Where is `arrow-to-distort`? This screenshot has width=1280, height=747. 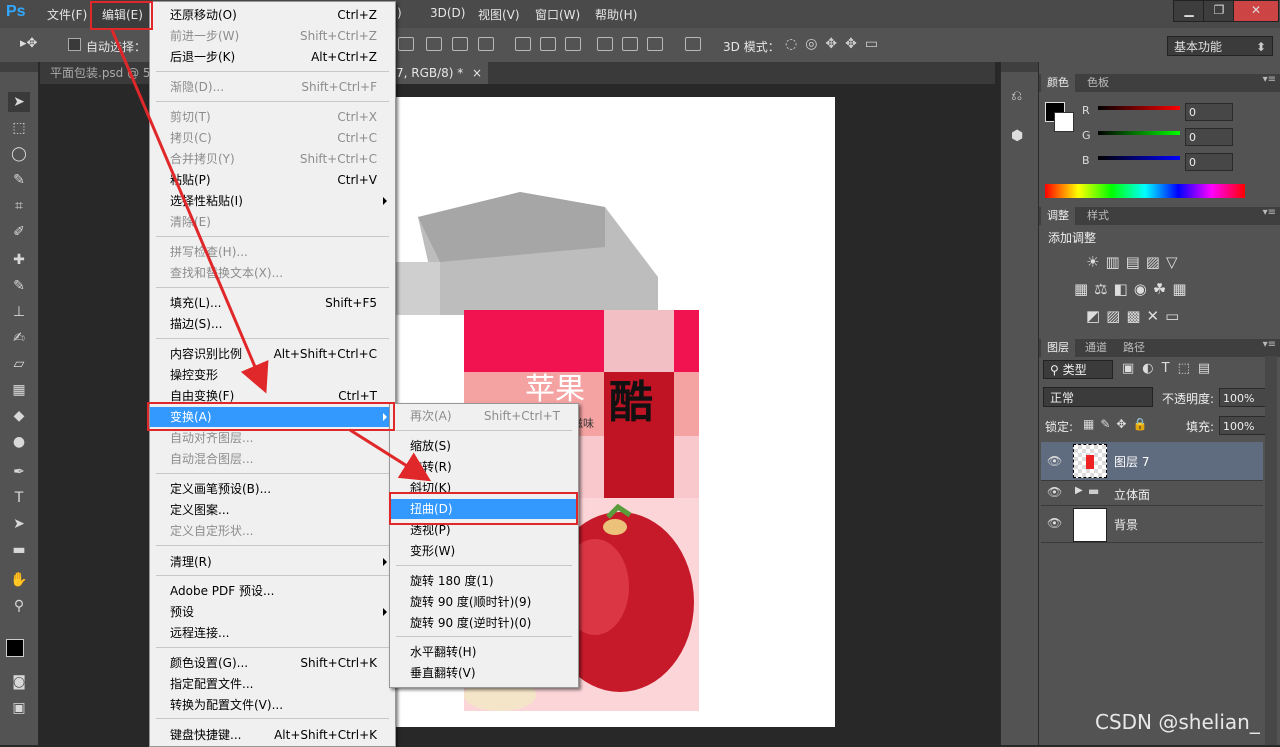 arrow-to-distort is located at coordinates (390, 455).